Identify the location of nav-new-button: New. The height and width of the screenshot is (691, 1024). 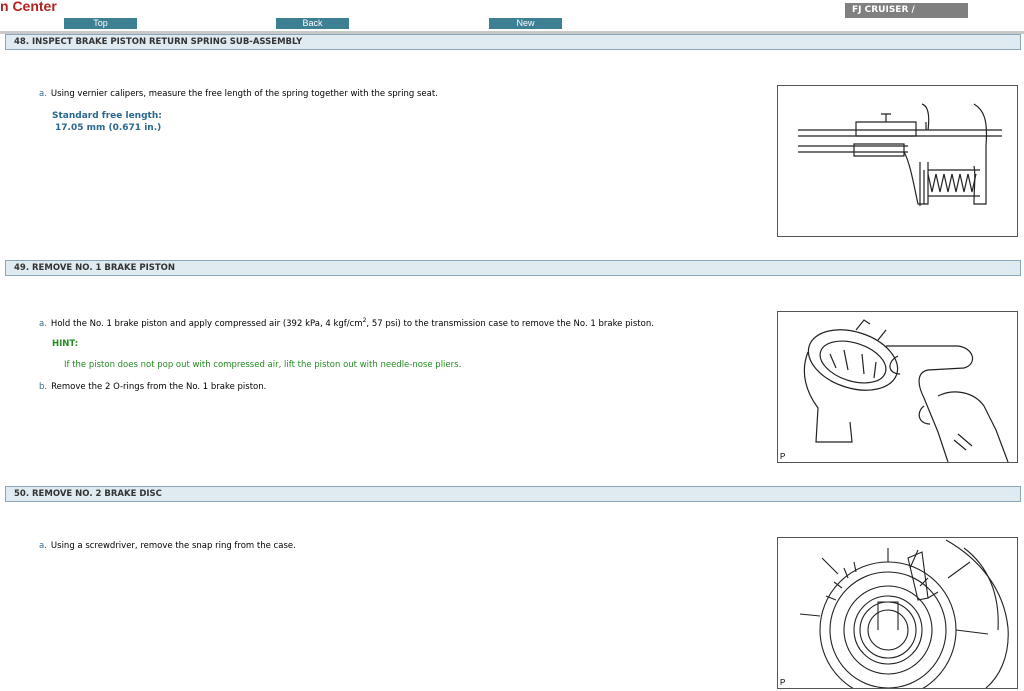
(525, 23).